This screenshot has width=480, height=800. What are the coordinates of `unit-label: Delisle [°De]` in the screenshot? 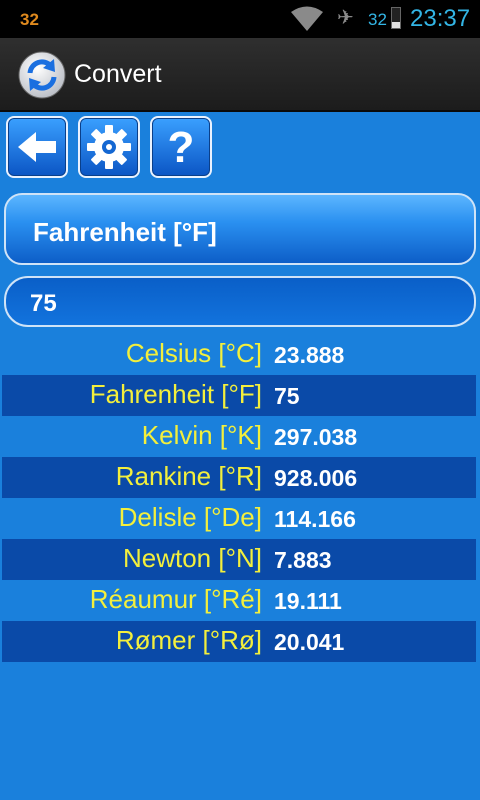 It's located at (190, 517).